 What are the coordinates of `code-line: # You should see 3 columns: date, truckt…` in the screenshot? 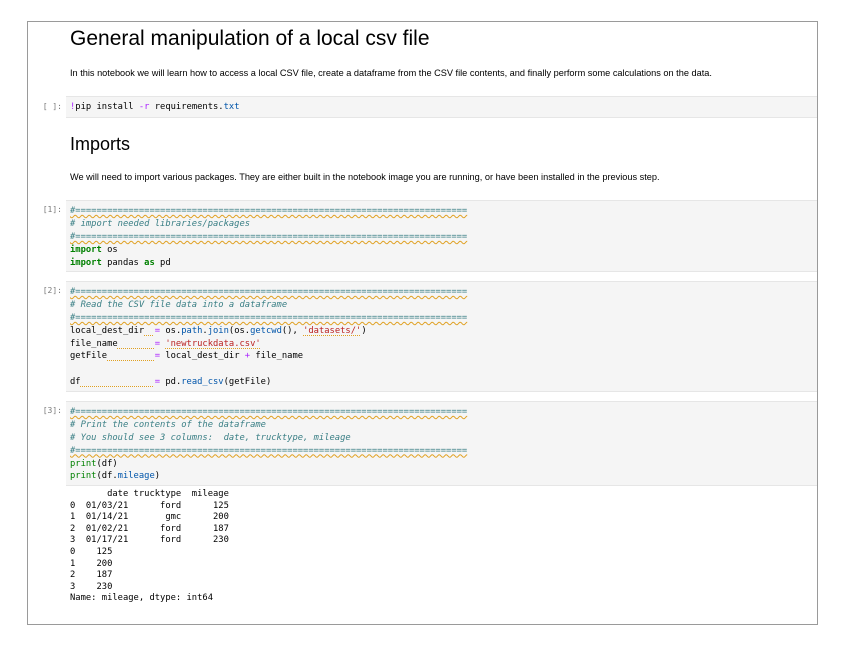 It's located at (210, 437).